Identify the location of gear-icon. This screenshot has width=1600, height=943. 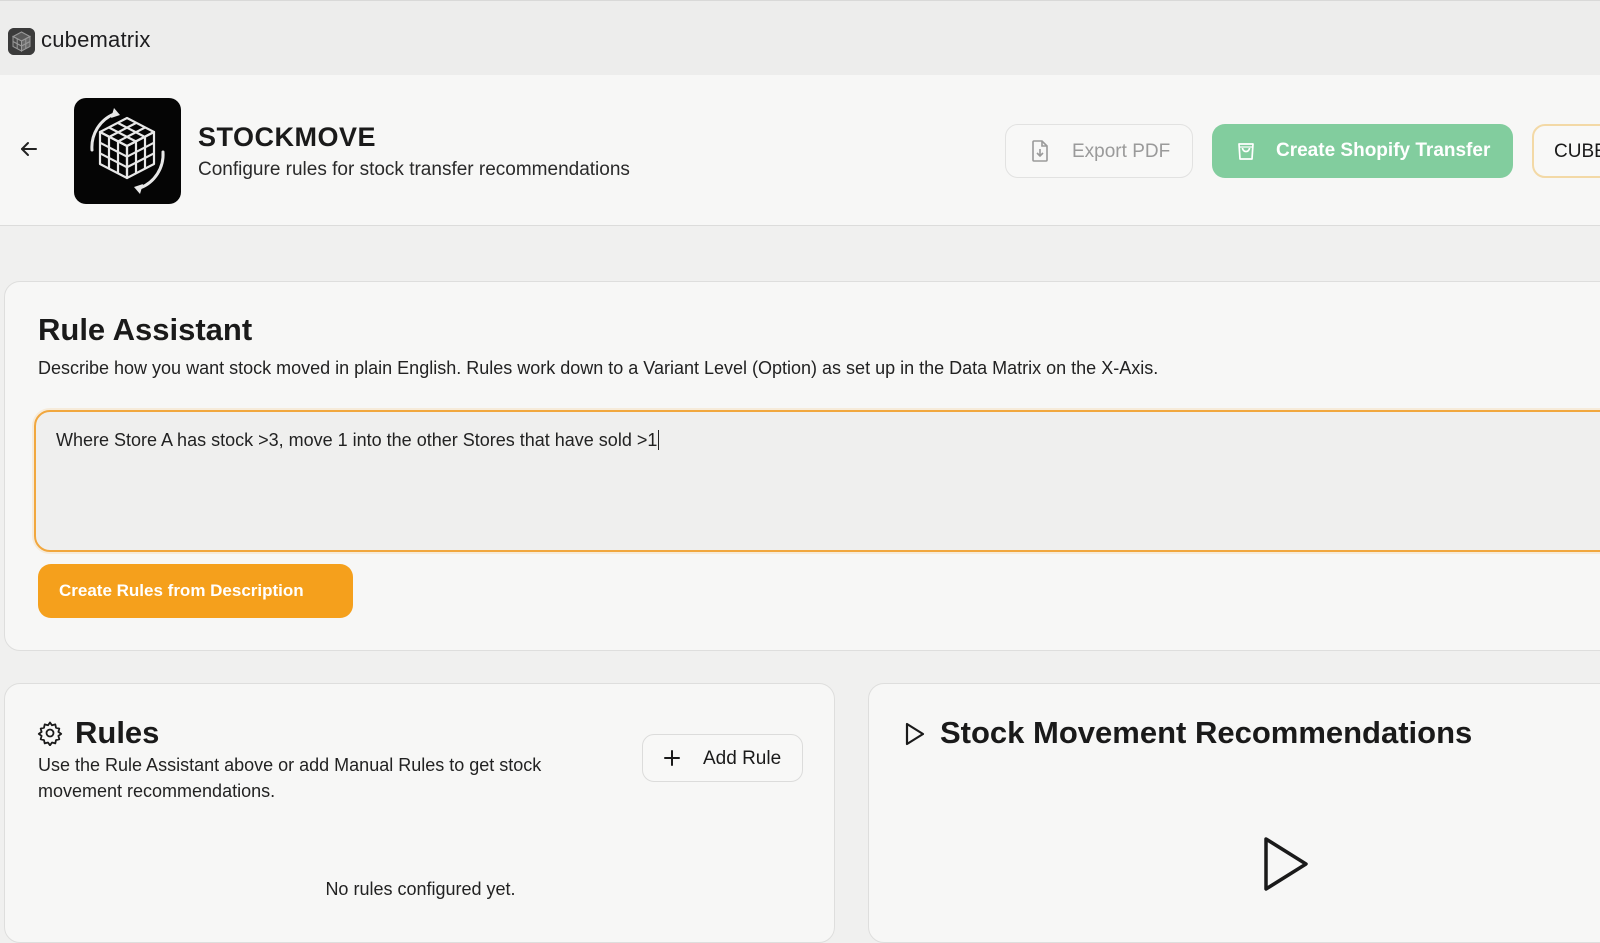
(50, 733).